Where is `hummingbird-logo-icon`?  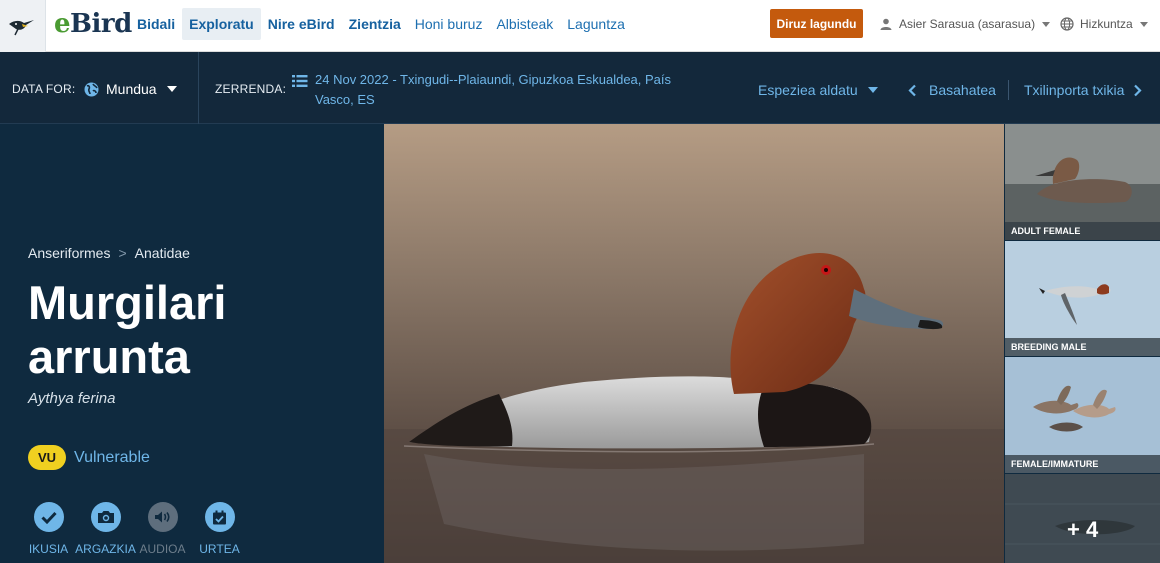 hummingbird-logo-icon is located at coordinates (21, 28).